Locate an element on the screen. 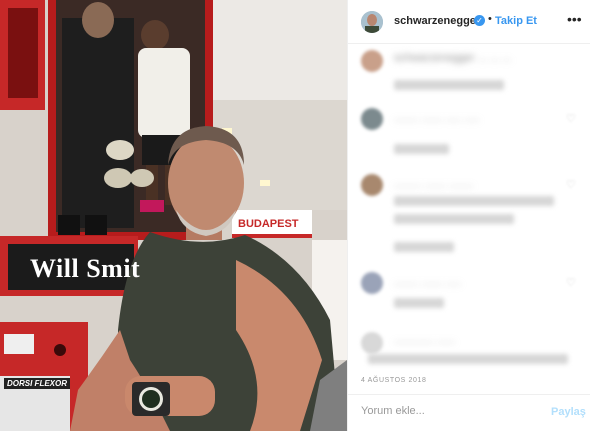 This screenshot has width=590, height=431. photo-poster-text: BUDAPEST is located at coordinates (268, 224).